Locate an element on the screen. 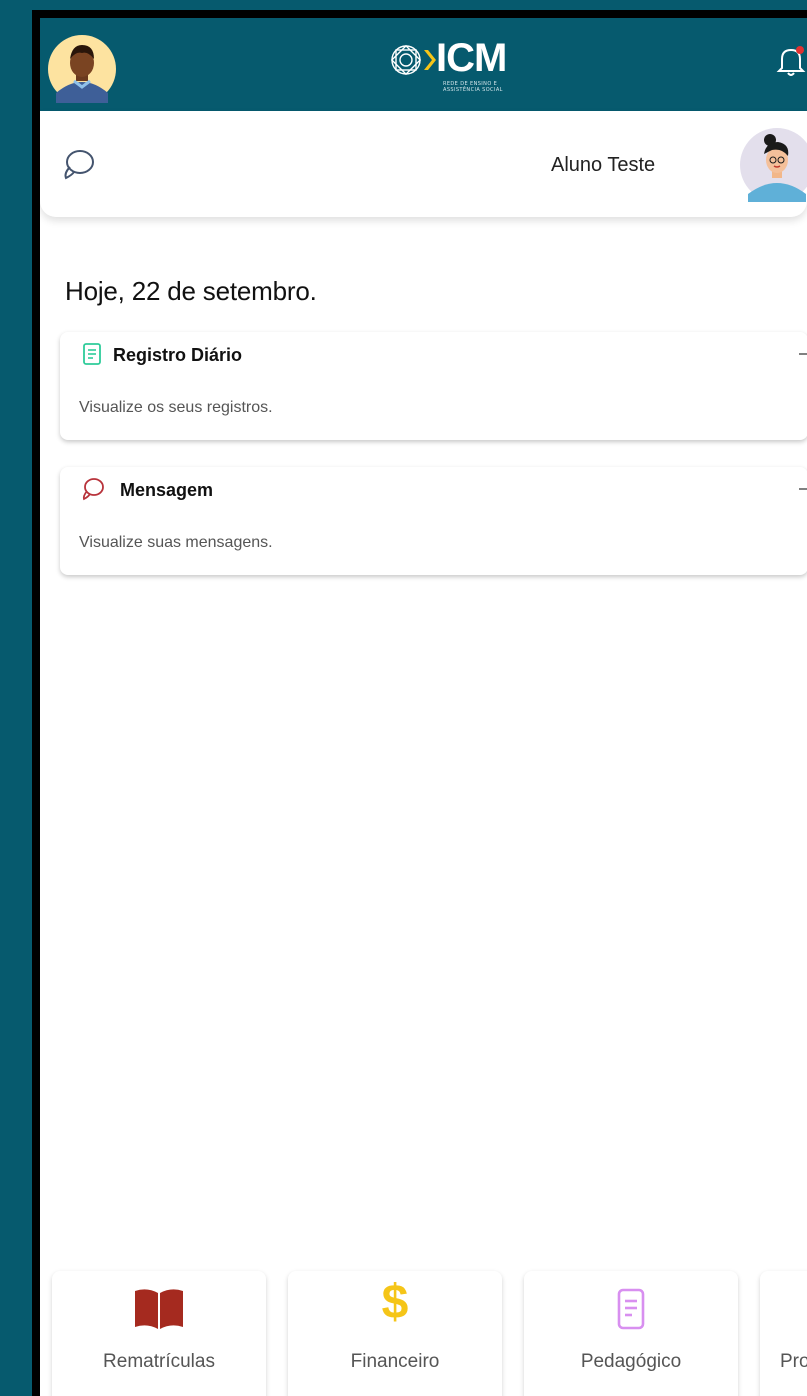 This screenshot has width=807, height=1396. profile-avatar is located at coordinates (82, 69).